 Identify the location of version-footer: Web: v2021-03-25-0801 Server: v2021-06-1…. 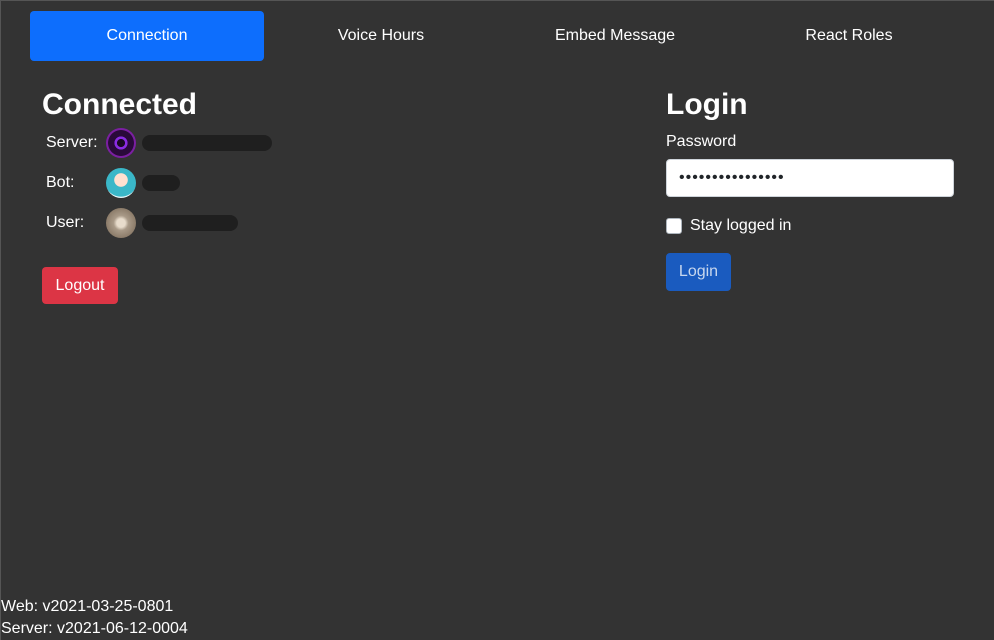
(94, 618).